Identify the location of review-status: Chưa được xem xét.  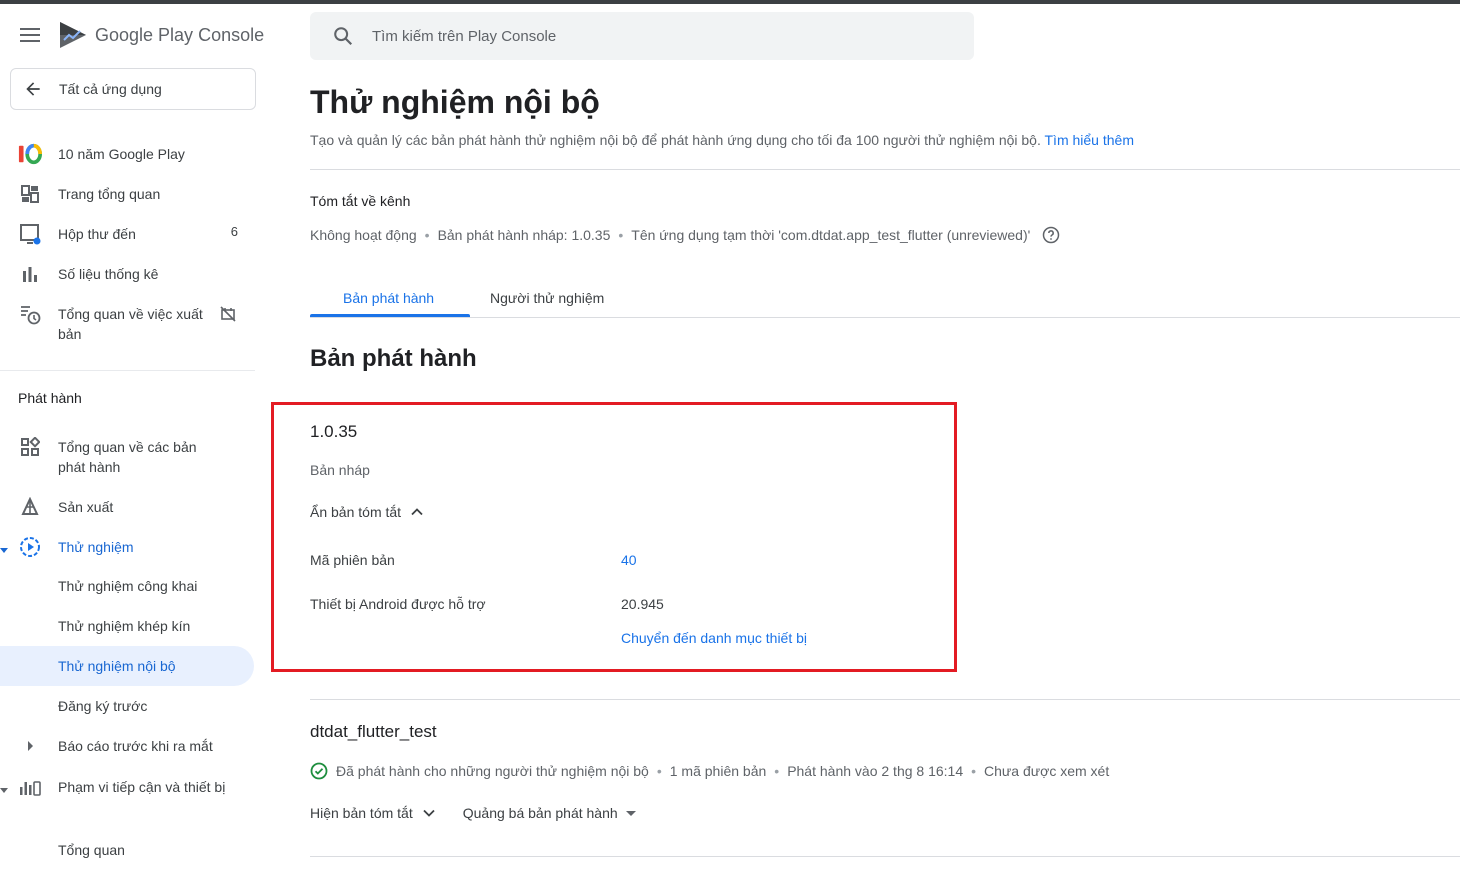
(1047, 771).